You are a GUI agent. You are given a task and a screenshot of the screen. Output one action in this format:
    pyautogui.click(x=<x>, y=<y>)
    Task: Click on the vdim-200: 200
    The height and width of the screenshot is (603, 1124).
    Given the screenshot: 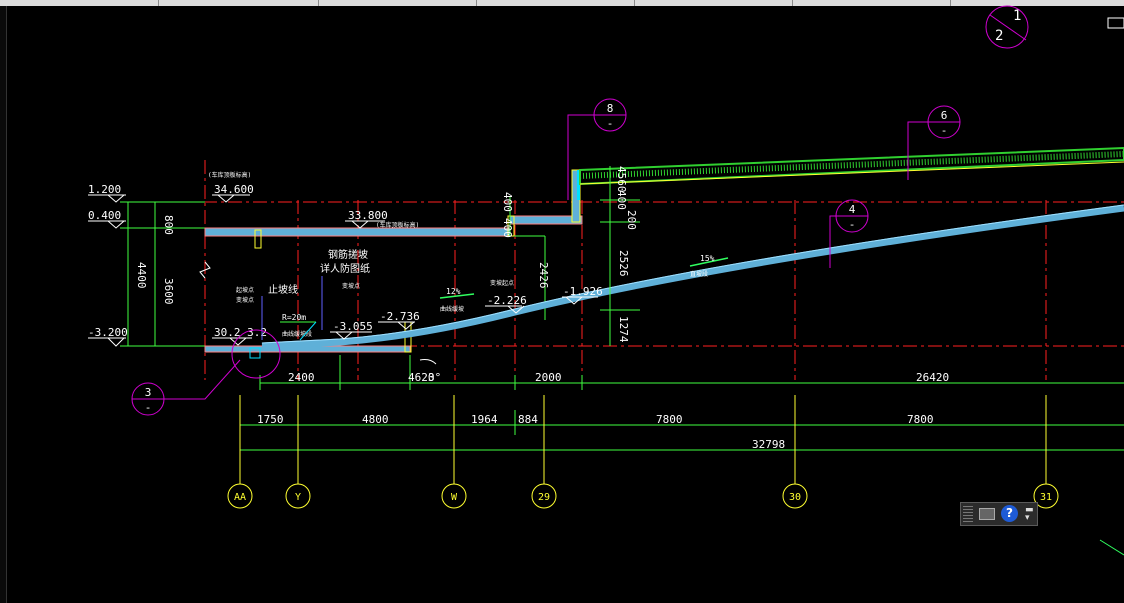 What is the action you would take?
    pyautogui.click(x=631, y=220)
    